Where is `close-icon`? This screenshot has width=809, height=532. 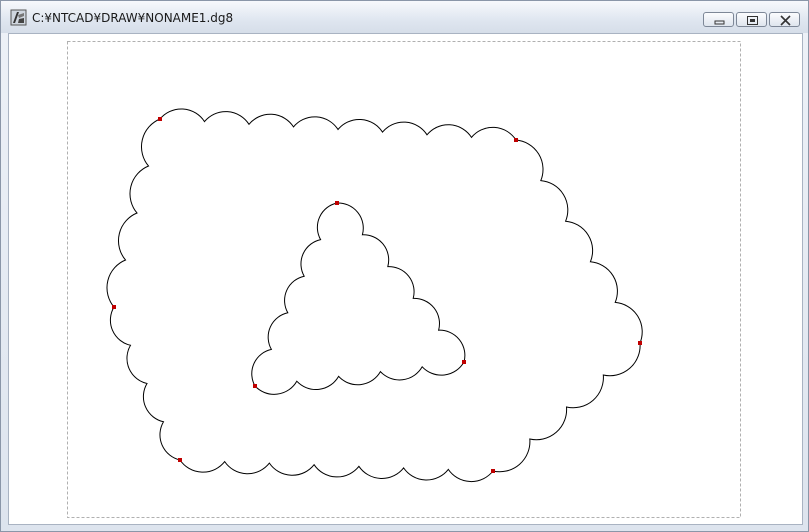
close-icon is located at coordinates (785, 20).